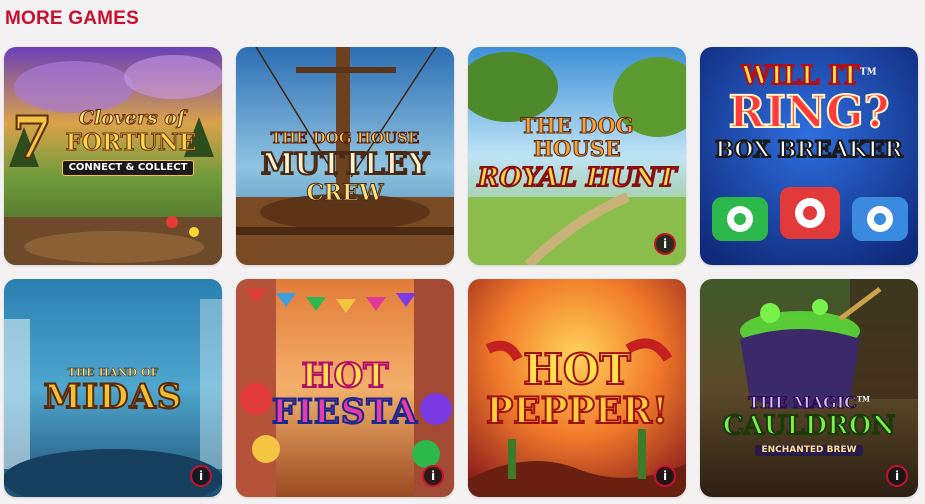 The image size is (925, 504). Describe the element at coordinates (809, 450) in the screenshot. I see `logo-line-enchanted-brew: ENCHANTED BREW` at that location.